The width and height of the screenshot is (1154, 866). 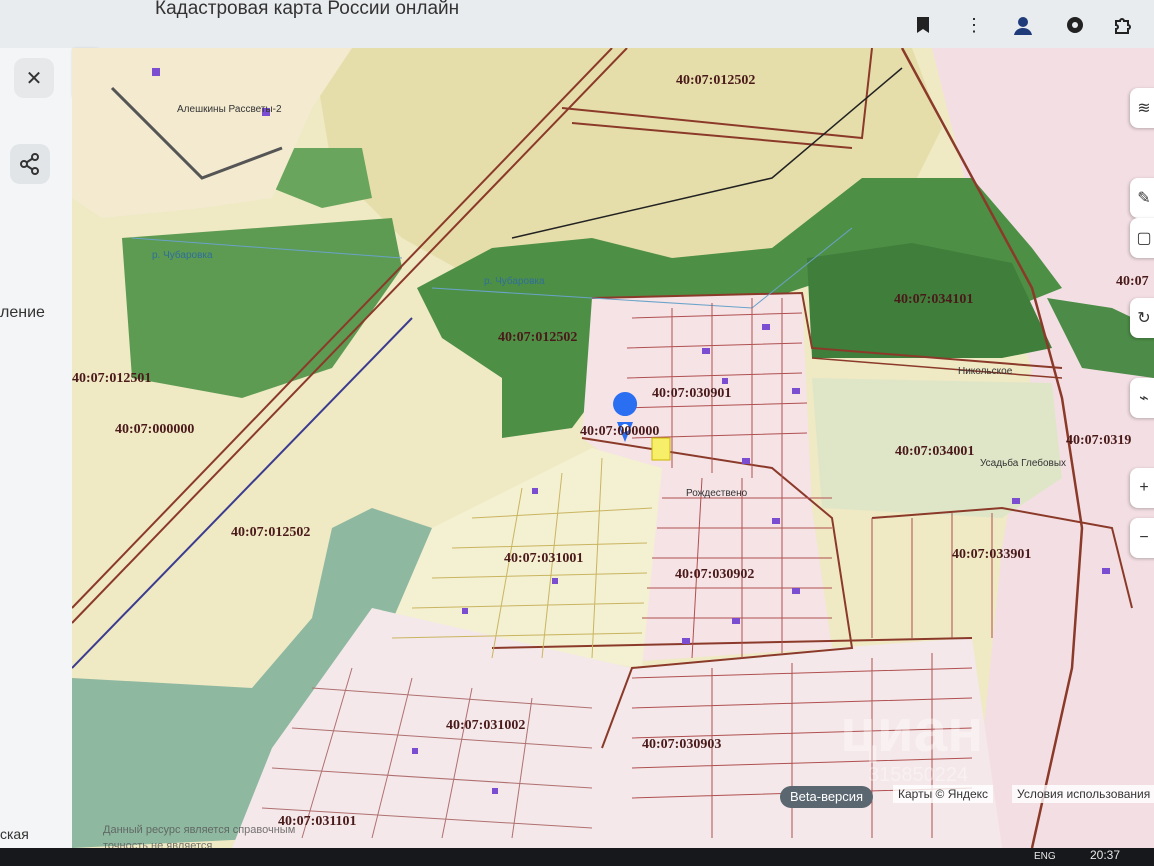 What do you see at coordinates (691, 393) in the screenshot?
I see `cadastral-label: 40:07:030901` at bounding box center [691, 393].